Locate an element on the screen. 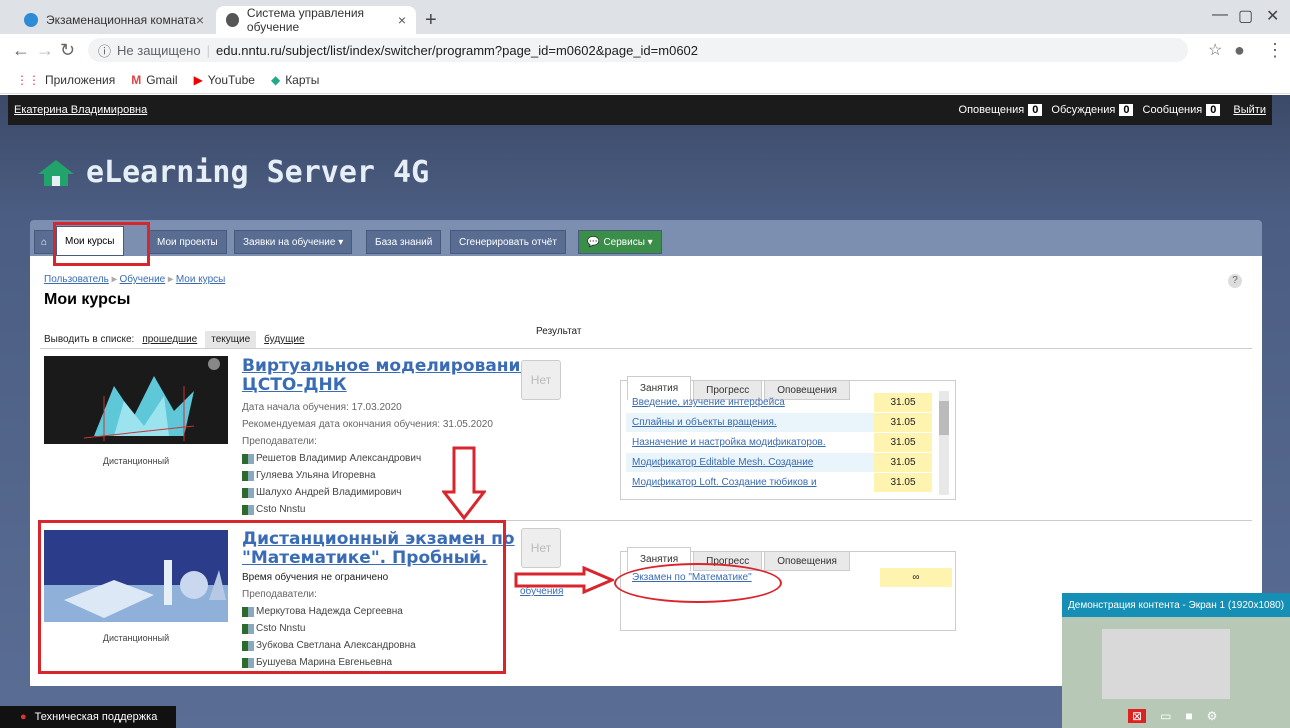  home-icon: ⌂ is located at coordinates (44, 242).